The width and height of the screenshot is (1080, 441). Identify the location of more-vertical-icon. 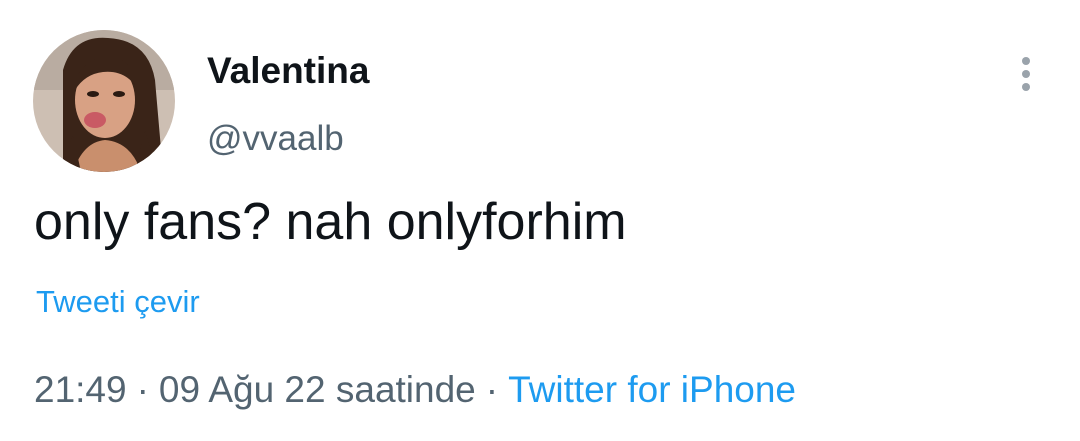
(1026, 74).